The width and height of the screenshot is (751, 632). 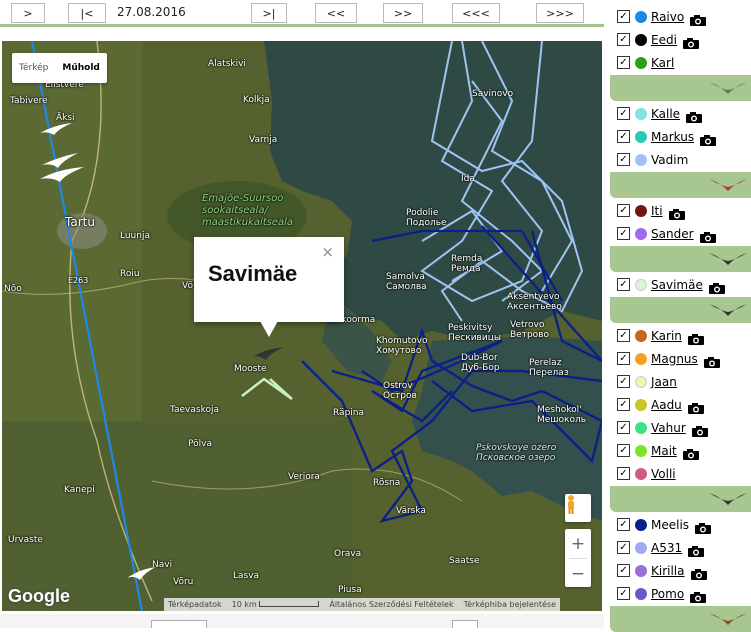 I want to click on map-type-roadmap: Térkép, so click(x=33, y=68).